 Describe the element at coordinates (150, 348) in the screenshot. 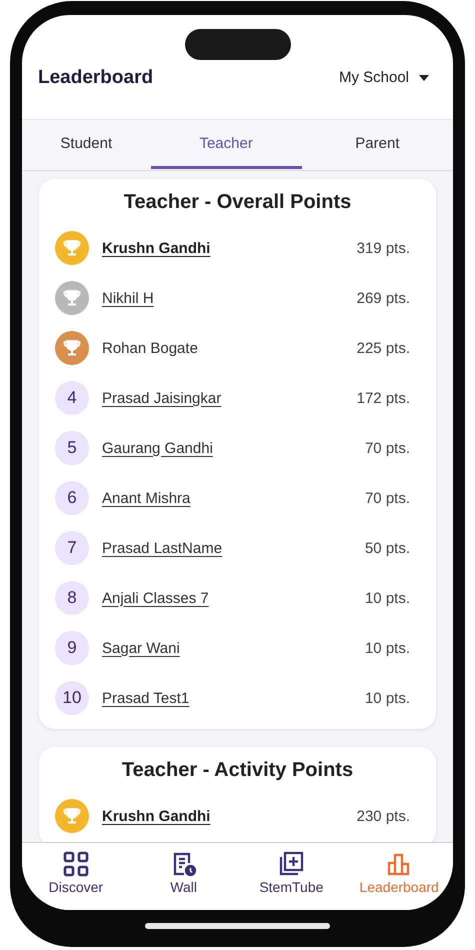

I see `name-label: Rohan Bogate` at that location.